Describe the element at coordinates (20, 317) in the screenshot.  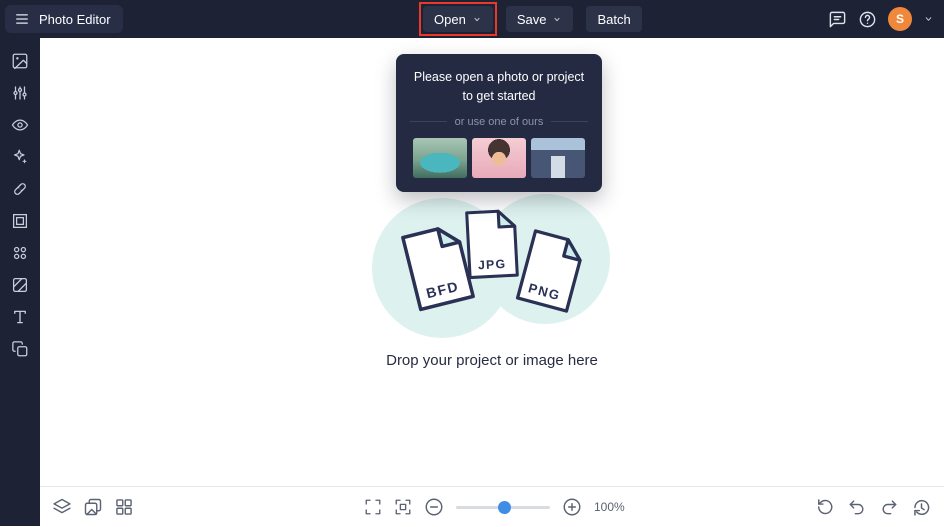
I see `text-icon` at that location.